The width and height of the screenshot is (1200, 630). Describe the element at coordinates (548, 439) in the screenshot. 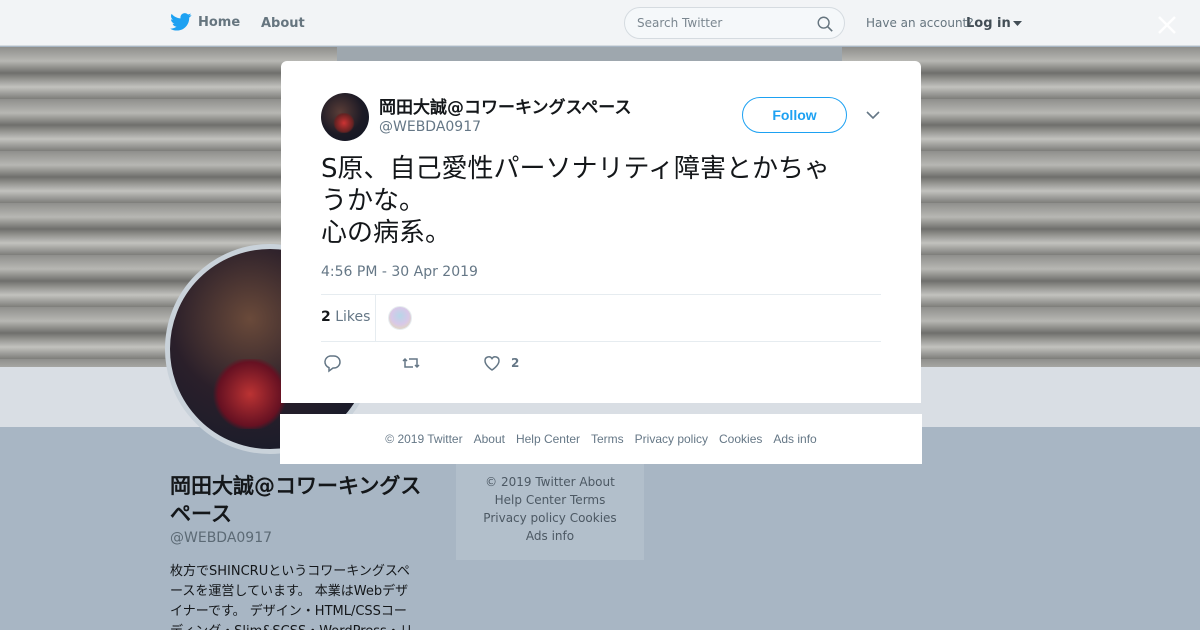

I see `footer-link-help-center: Help Center` at that location.